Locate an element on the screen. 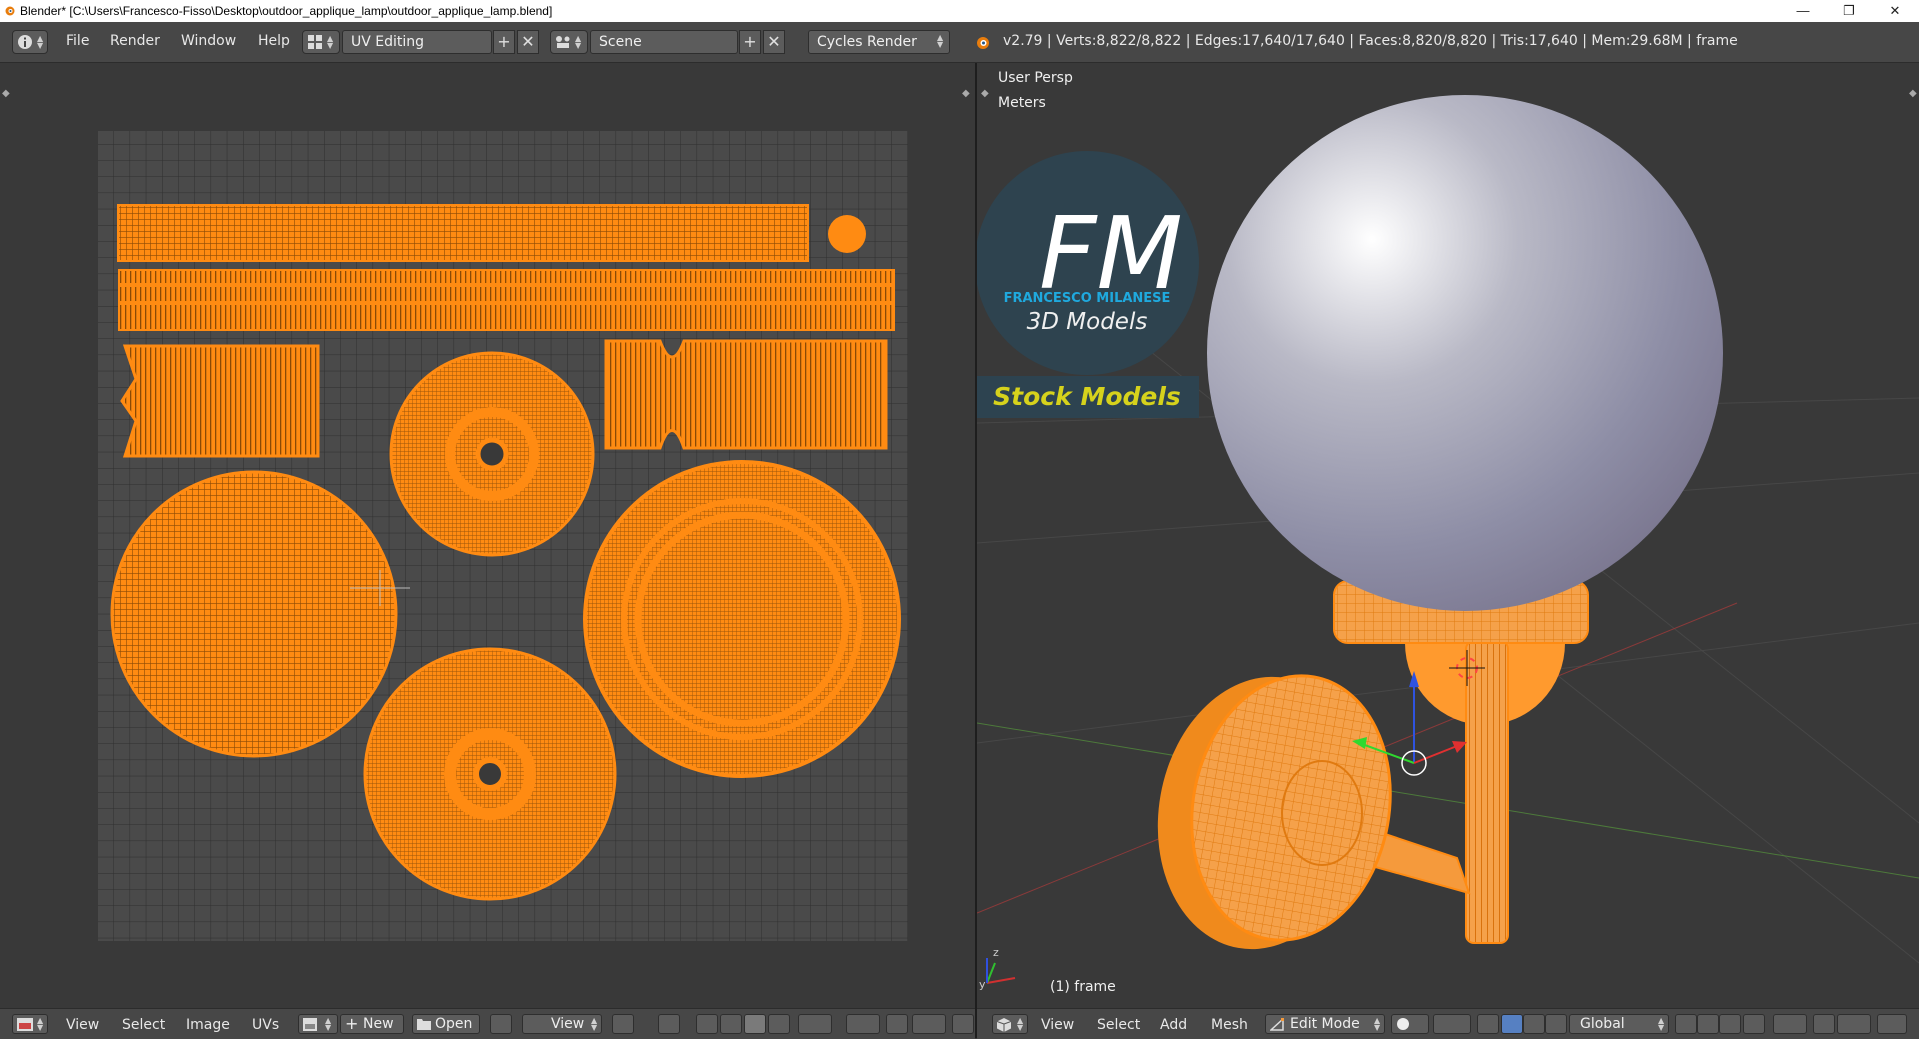  delete-screen-icon: ✕ is located at coordinates (528, 42).